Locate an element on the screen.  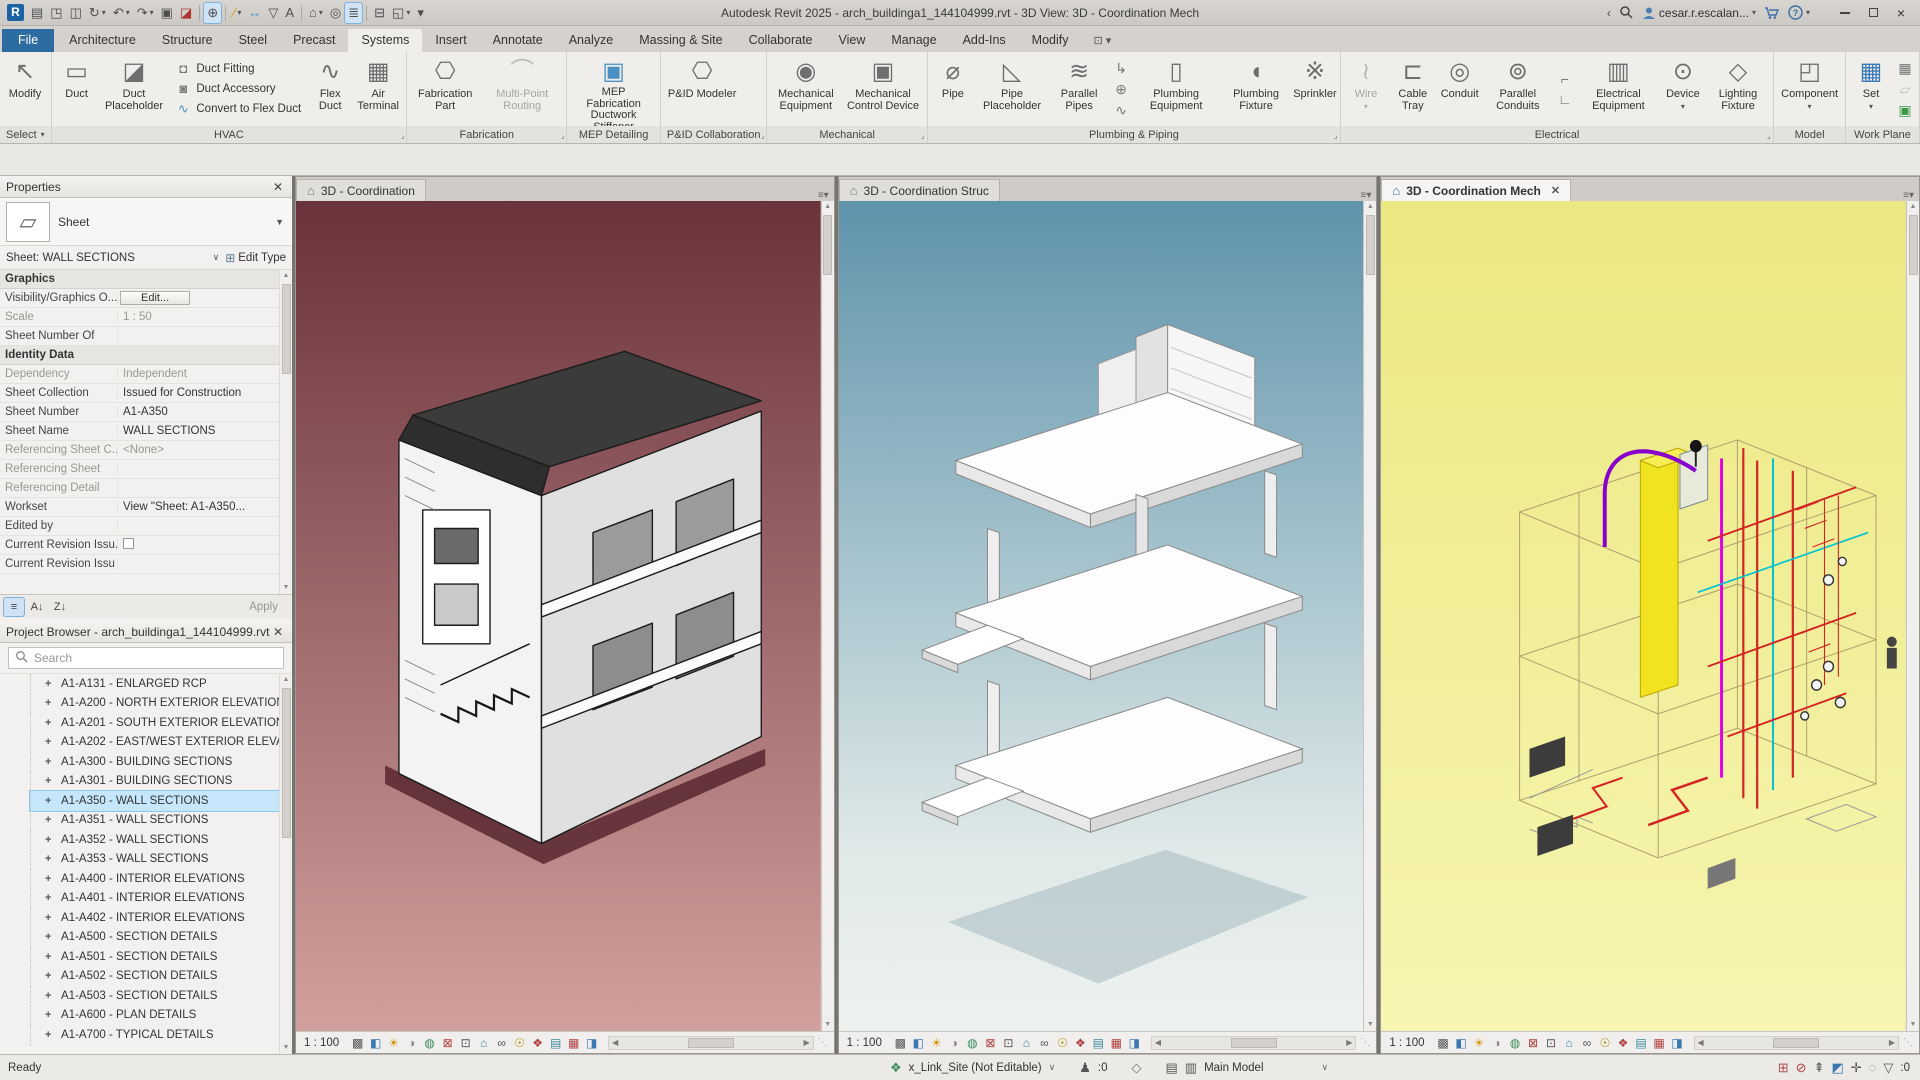
exclude-options-icon: ◌ is located at coordinates (1873, 1067).